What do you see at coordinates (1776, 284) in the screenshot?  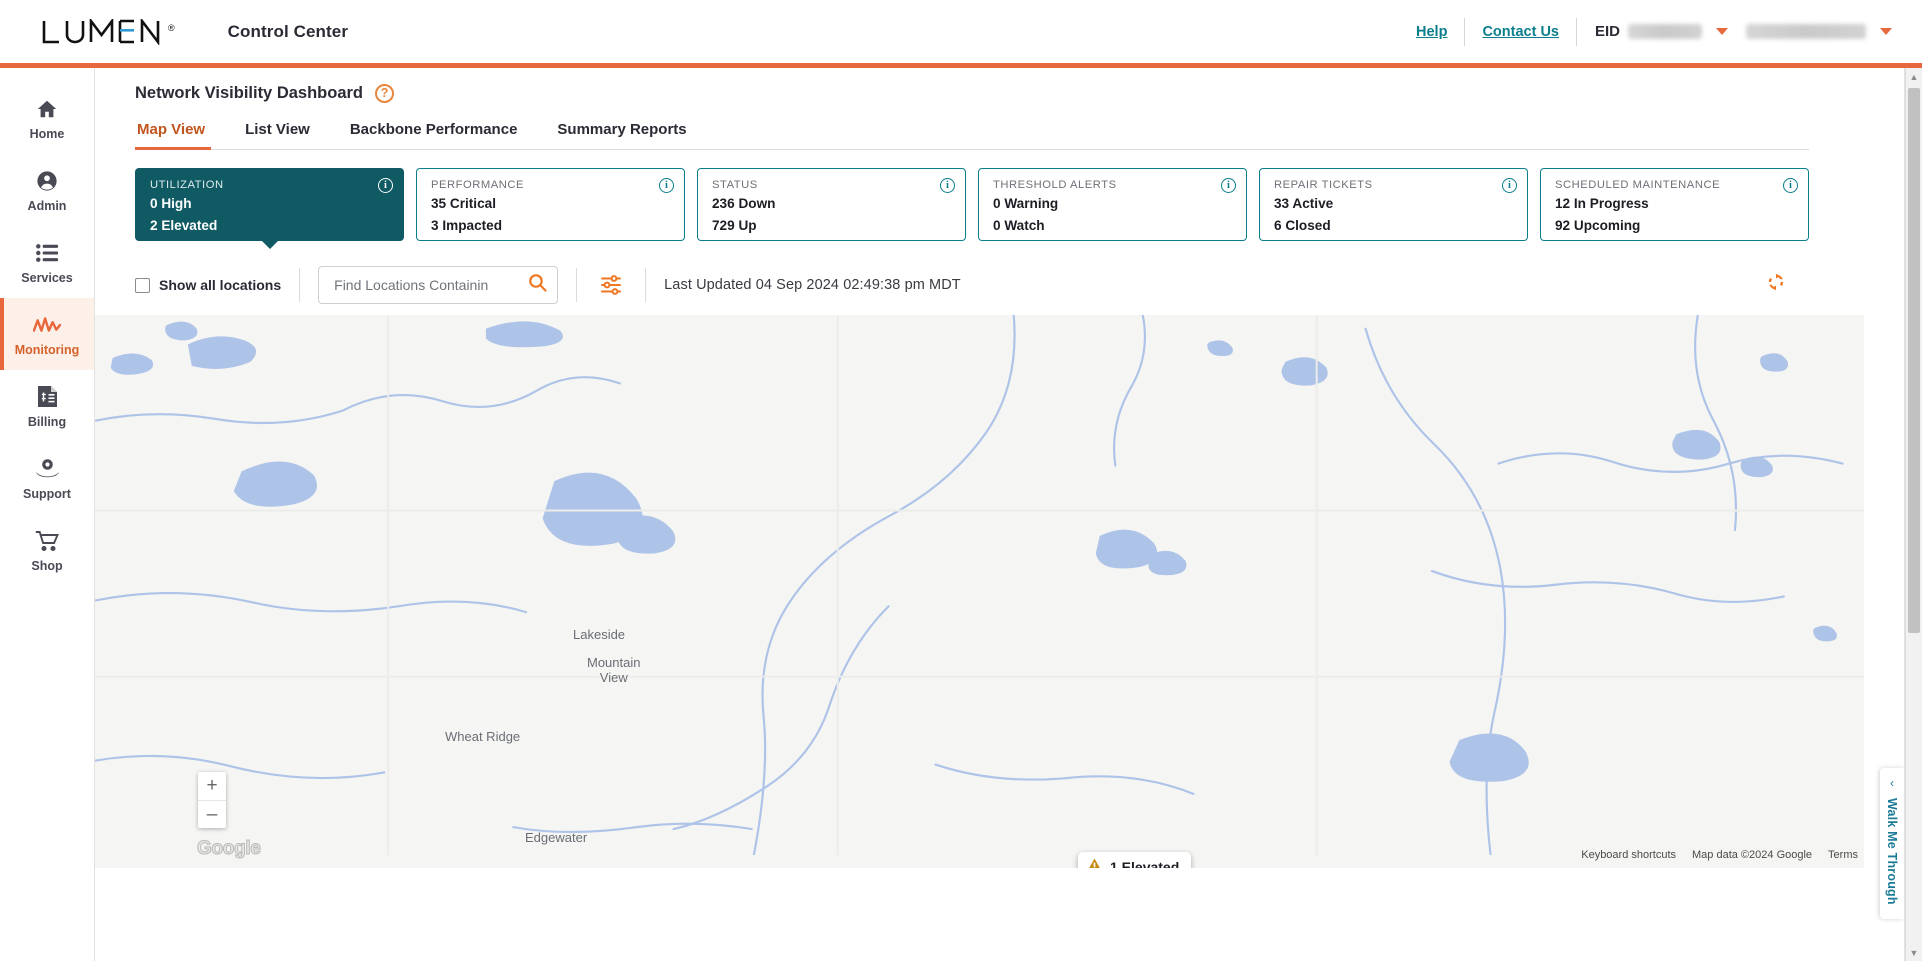 I see `refresh-icon` at bounding box center [1776, 284].